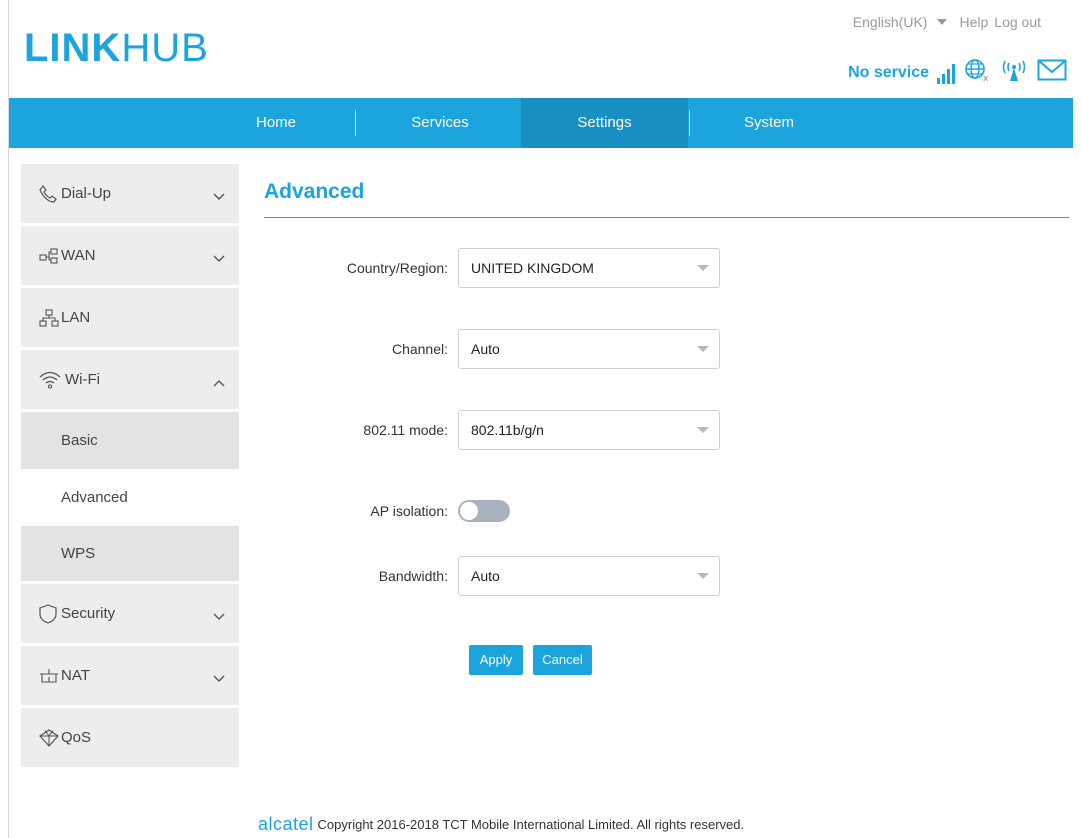  Describe the element at coordinates (562, 660) in the screenshot. I see `cancel-button: Cancel` at that location.